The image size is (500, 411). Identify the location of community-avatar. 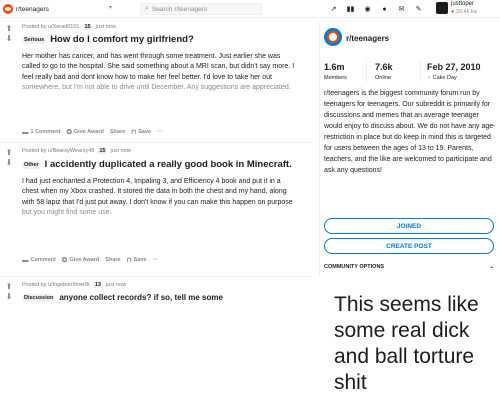
(333, 37).